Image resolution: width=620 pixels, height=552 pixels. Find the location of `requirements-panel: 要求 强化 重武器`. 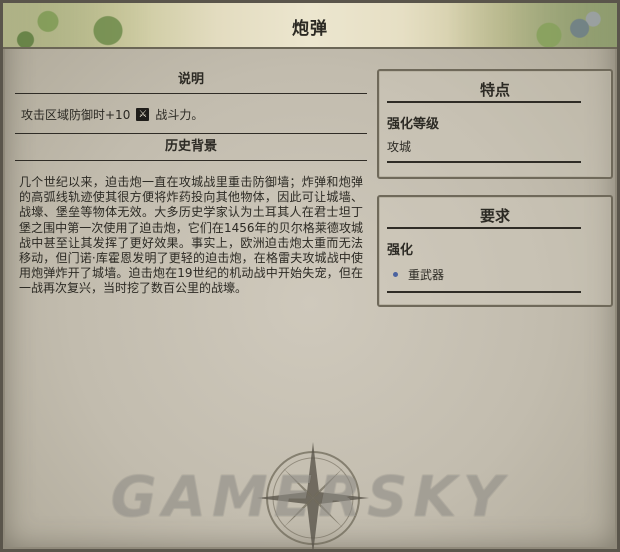

requirements-panel: 要求 强化 重武器 is located at coordinates (495, 251).